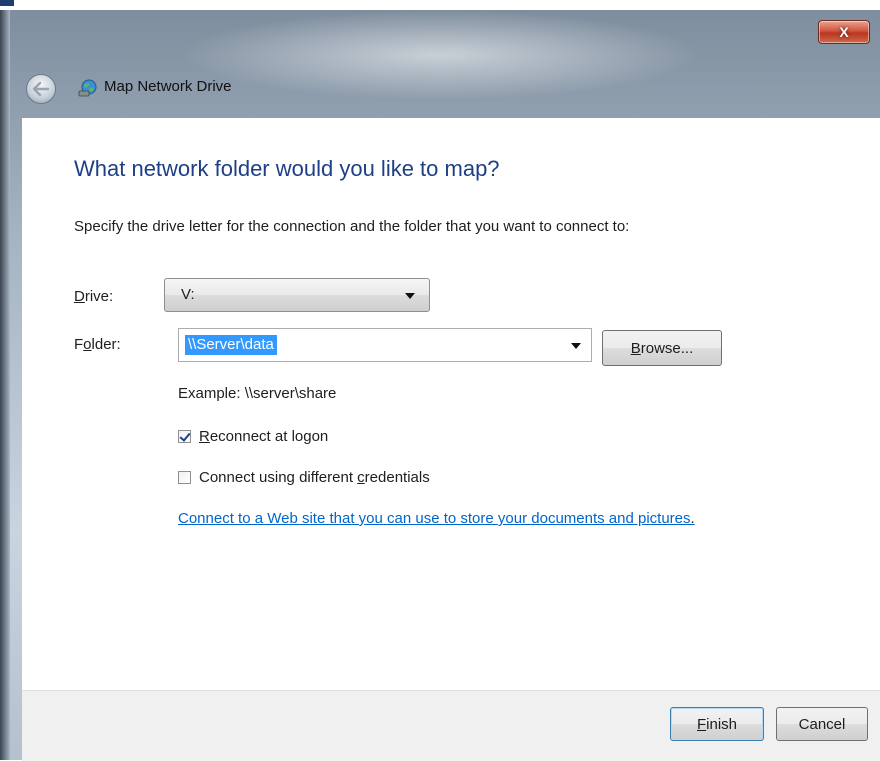 This screenshot has width=880, height=761. I want to click on folder-input-value: \\Server\data, so click(231, 345).